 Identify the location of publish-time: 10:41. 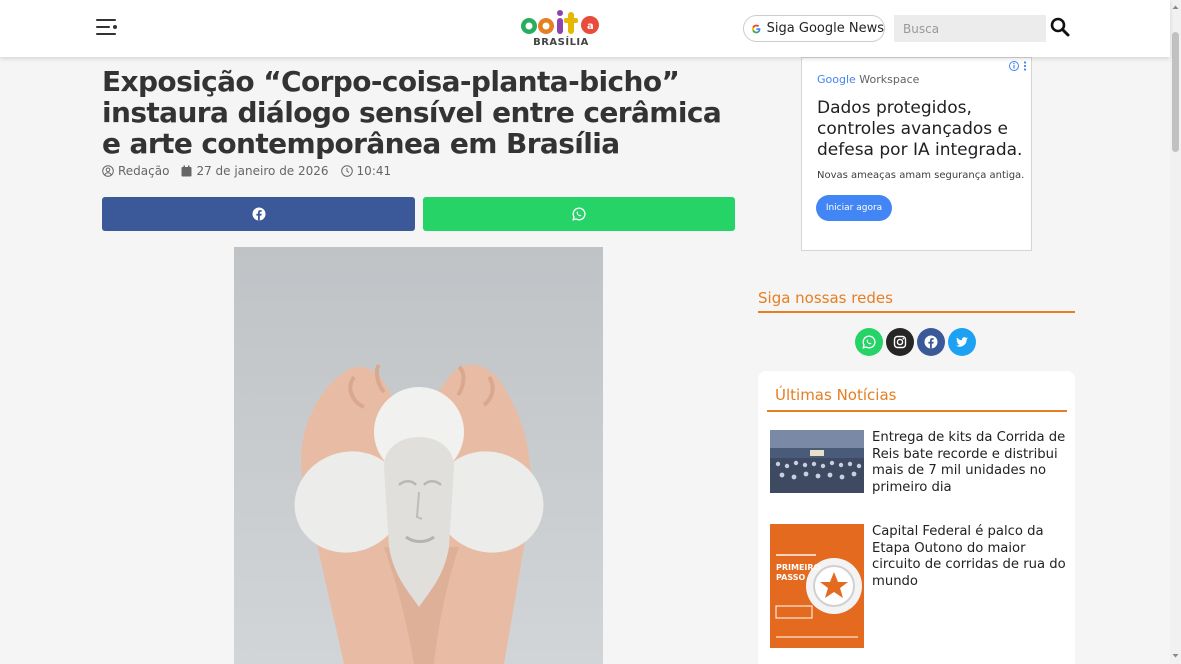
(374, 171).